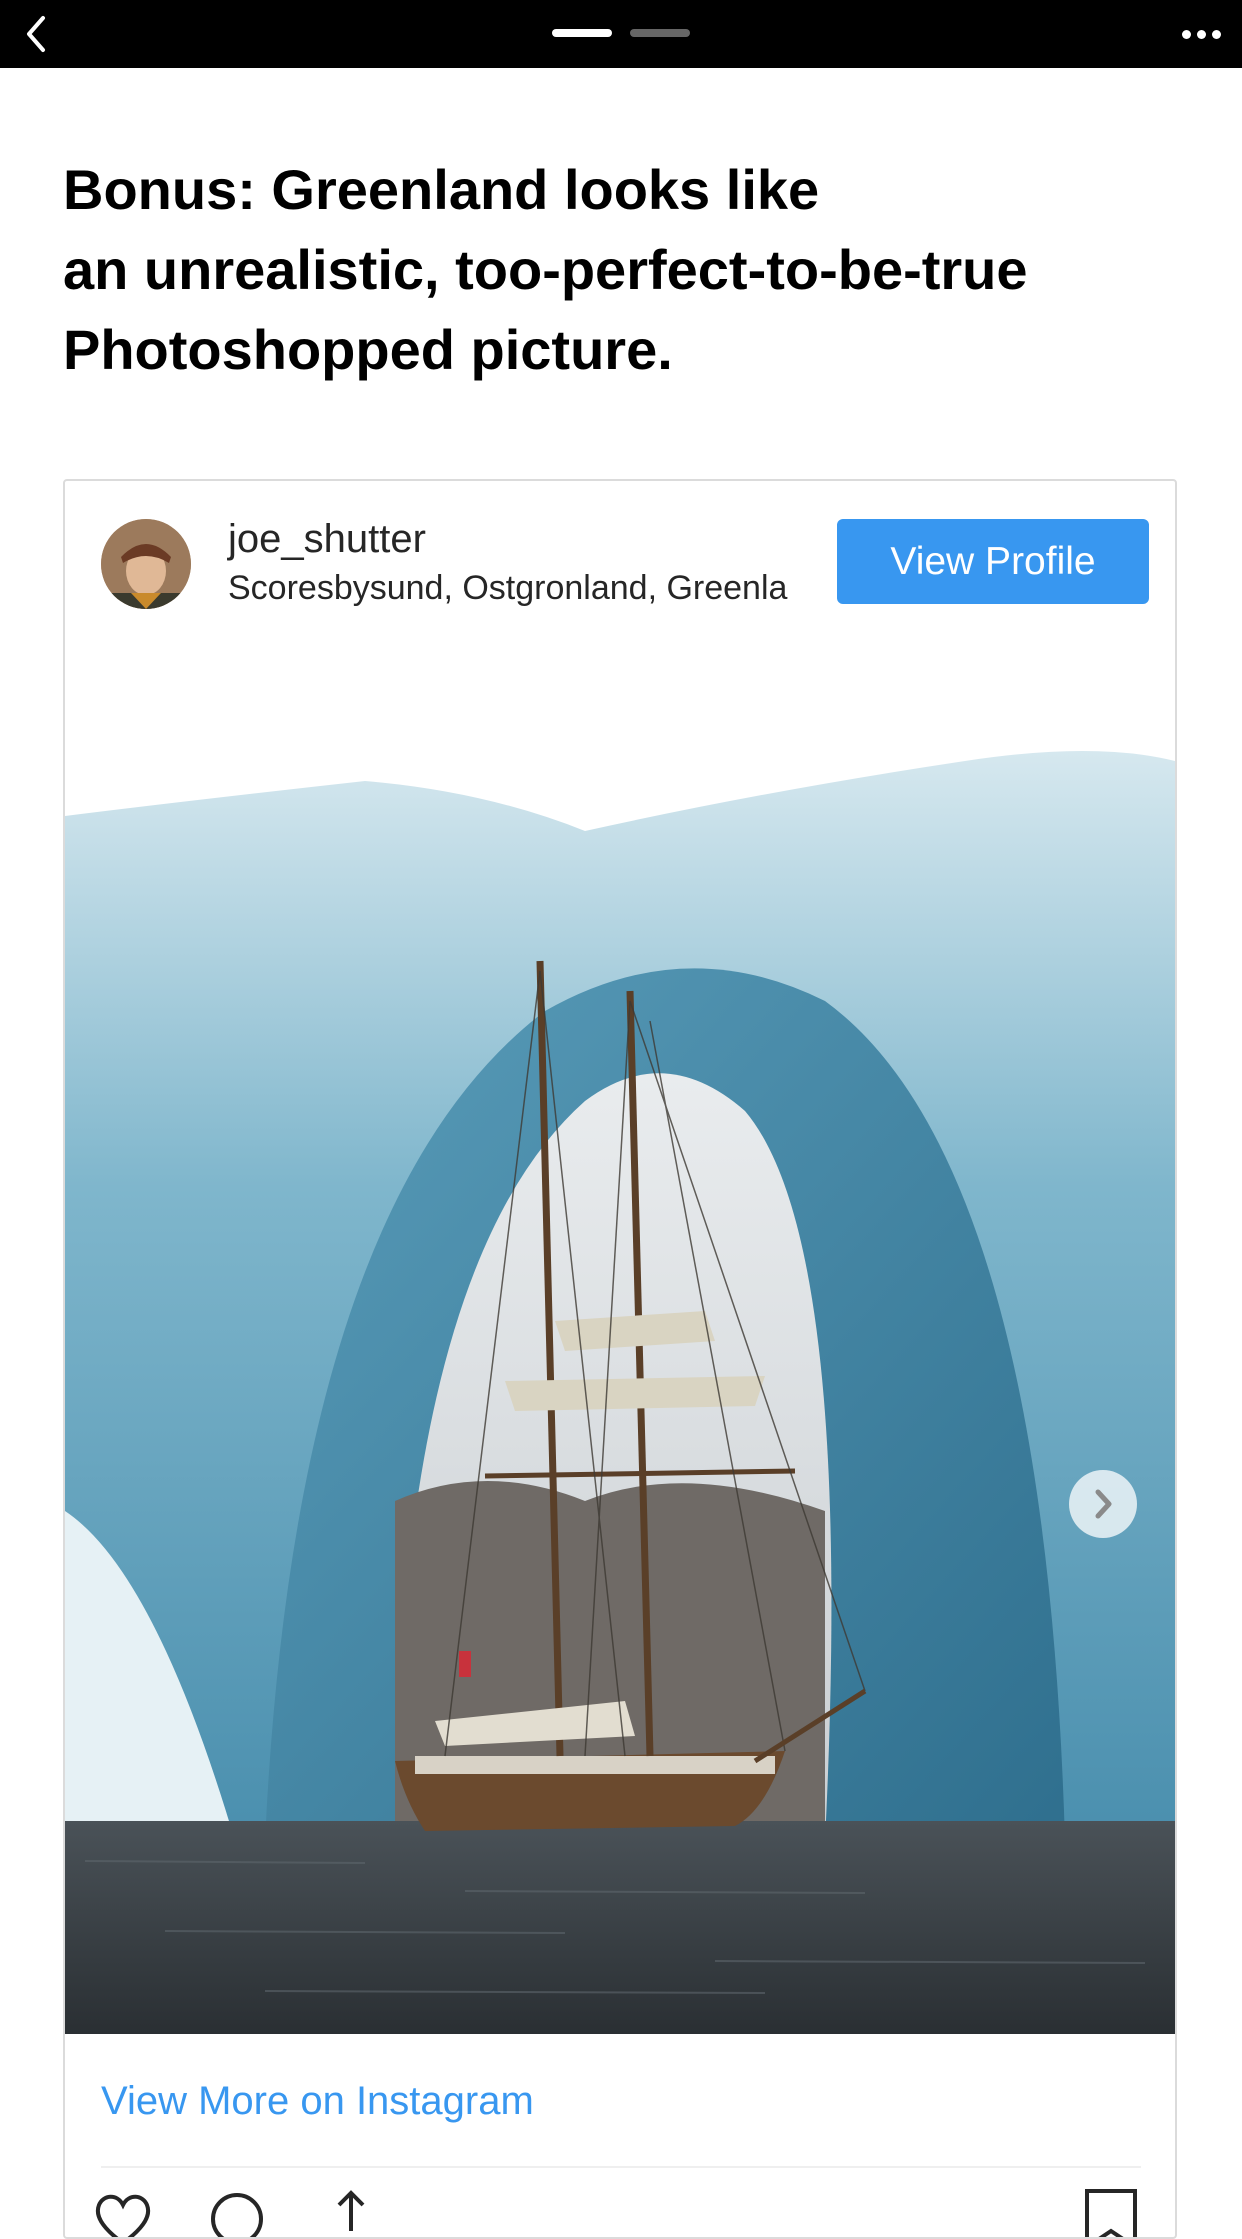 This screenshot has width=1242, height=2239. I want to click on ellipsis-icon, so click(1186, 34).